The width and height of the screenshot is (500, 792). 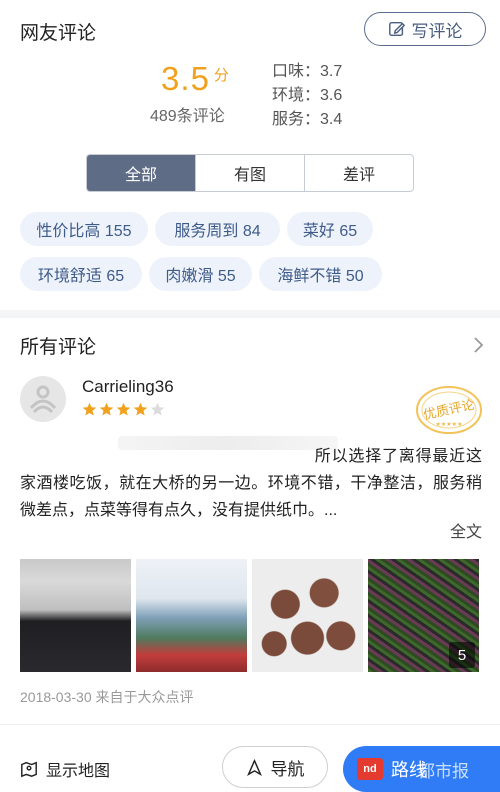 I want to click on review-stars, so click(x=123, y=409).